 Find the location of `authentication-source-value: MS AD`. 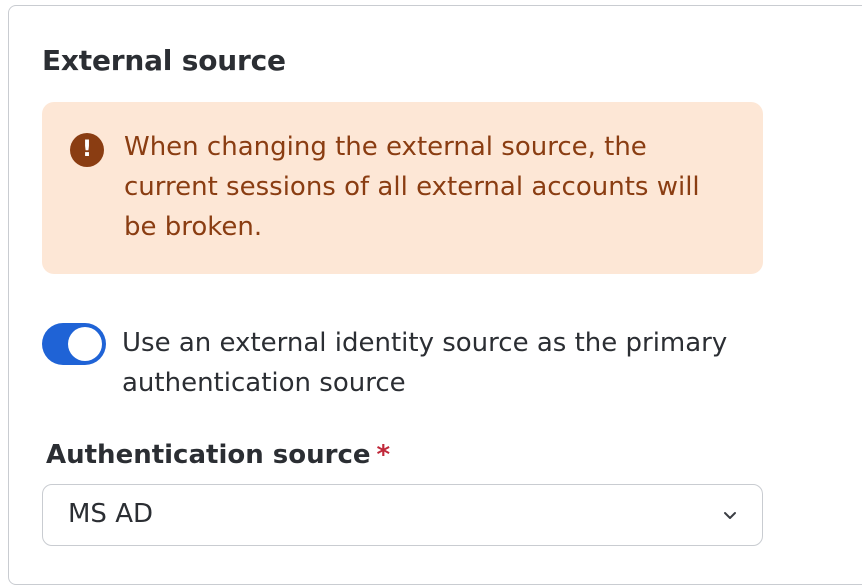

authentication-source-value: MS AD is located at coordinates (111, 514).